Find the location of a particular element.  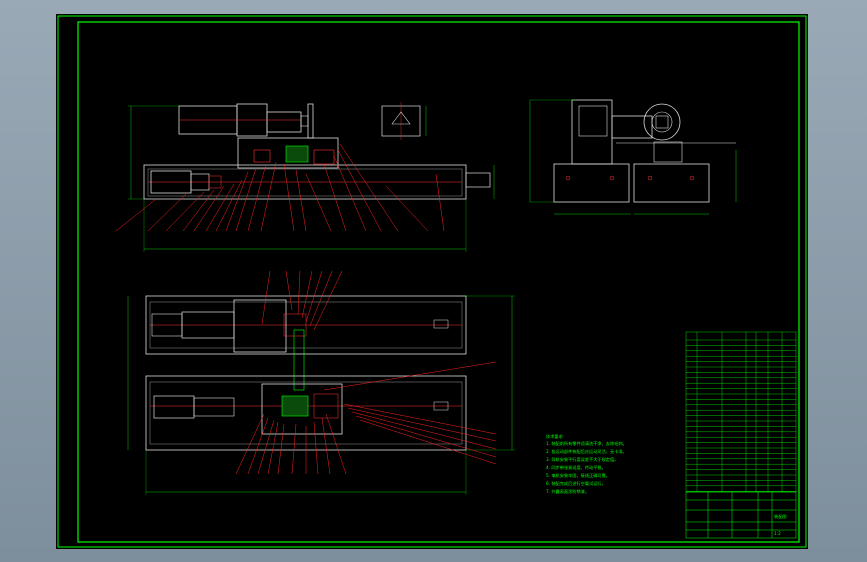

notes-line: 1. 装配前所有零件须清洗干净，去除毛刺。 is located at coordinates (586, 443).